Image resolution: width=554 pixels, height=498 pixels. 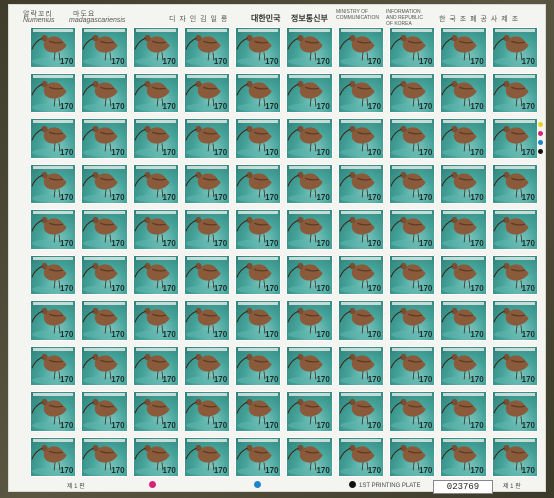 What do you see at coordinates (39, 20) in the screenshot?
I see `genus-name: Numenius` at bounding box center [39, 20].